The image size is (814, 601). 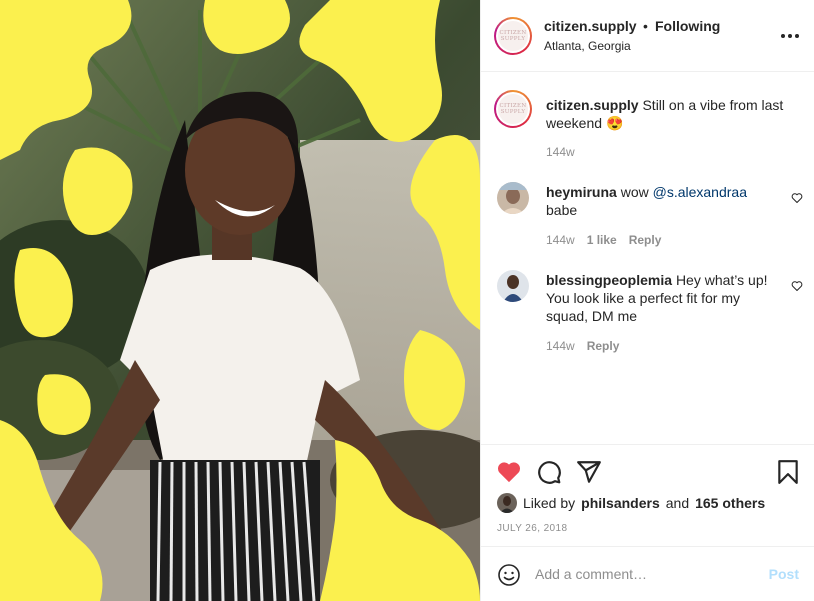 What do you see at coordinates (620, 503) in the screenshot?
I see `liker-username: philsanders` at bounding box center [620, 503].